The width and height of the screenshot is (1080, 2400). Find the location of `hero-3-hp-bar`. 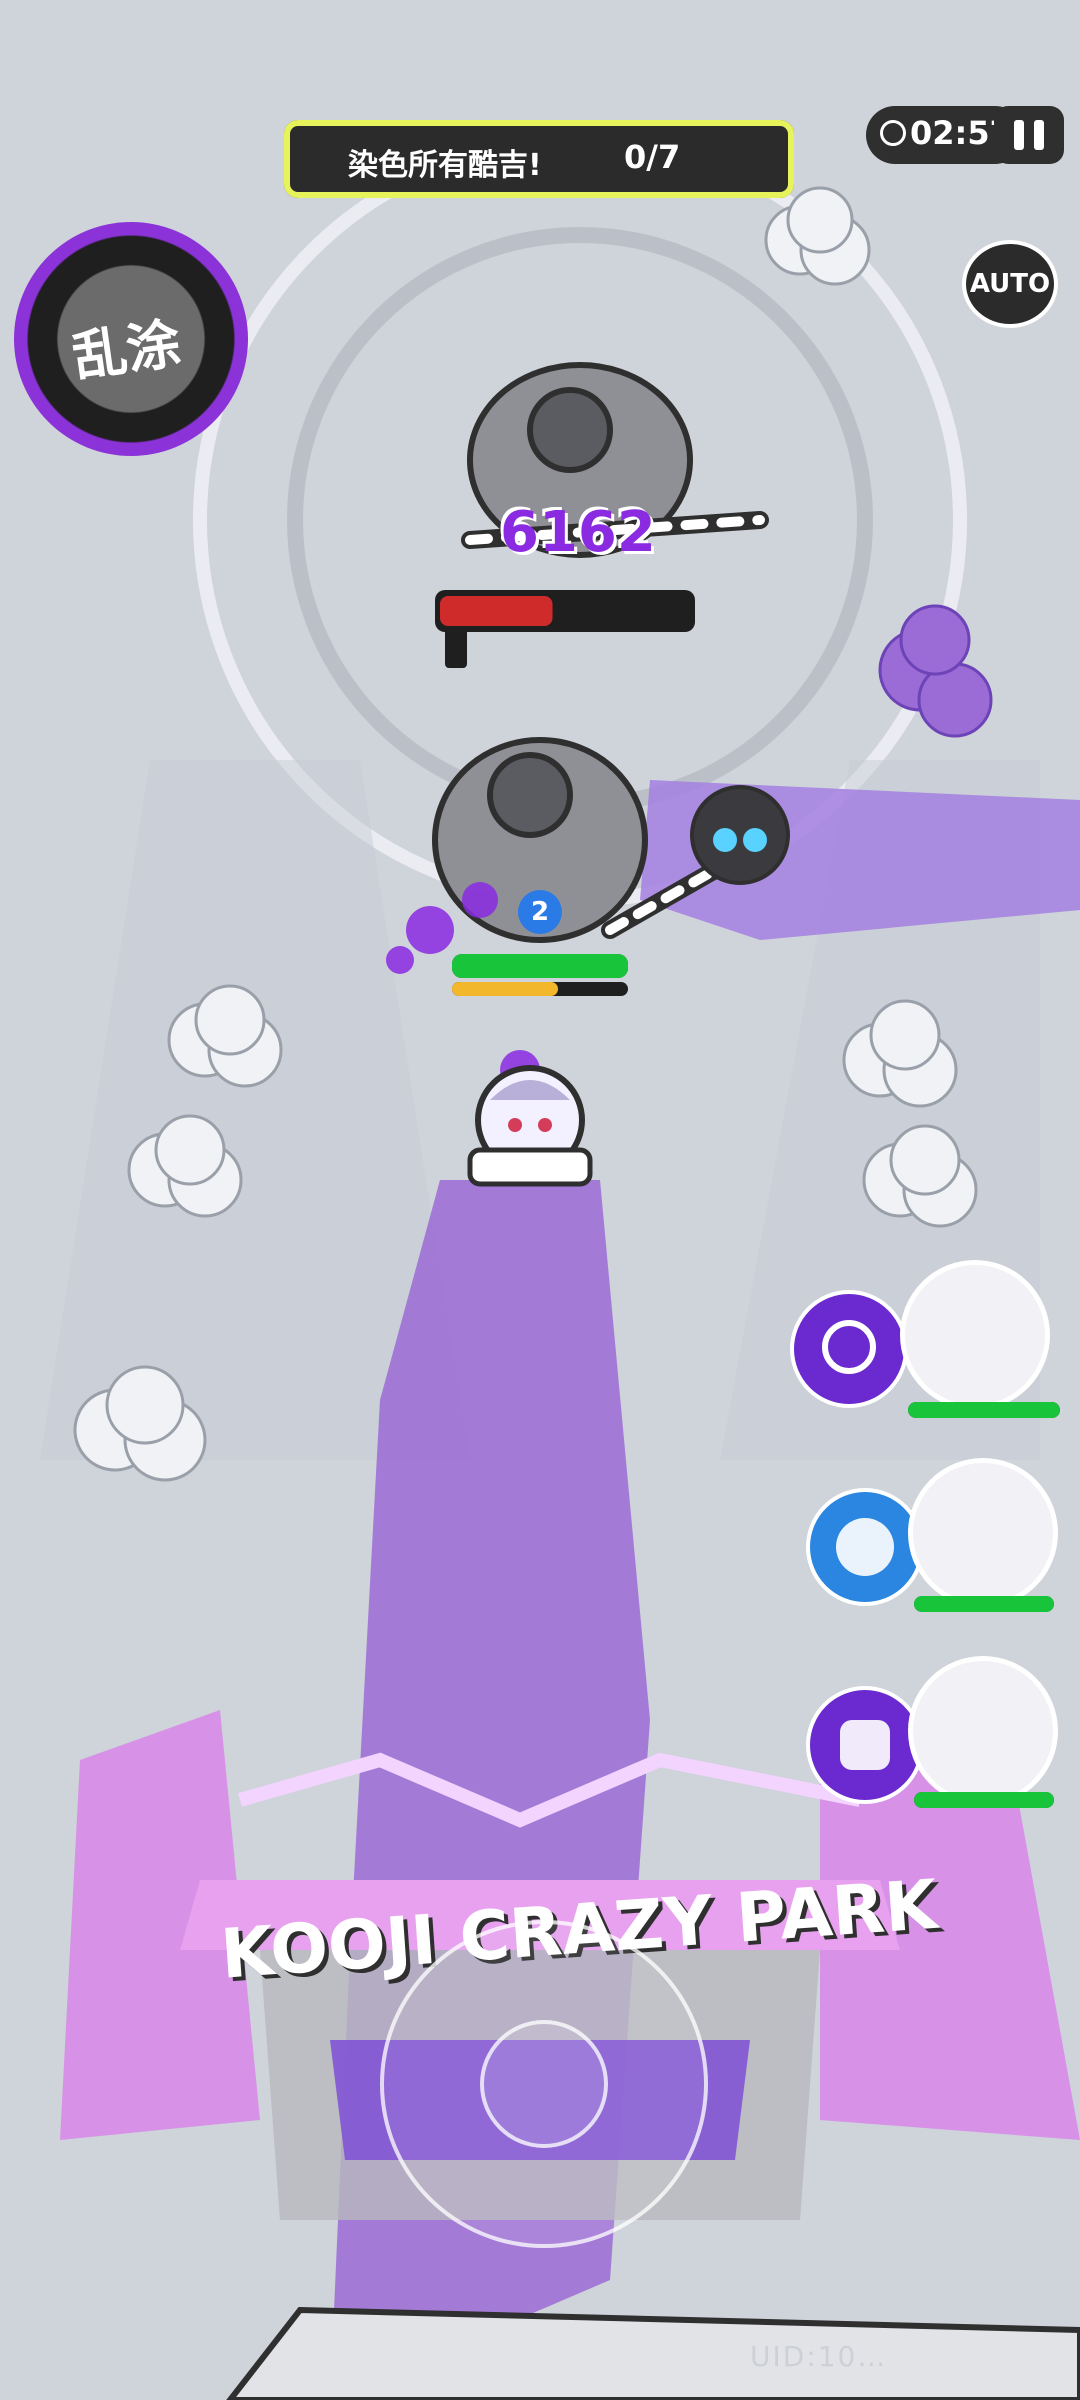

hero-3-hp-bar is located at coordinates (984, 1800).